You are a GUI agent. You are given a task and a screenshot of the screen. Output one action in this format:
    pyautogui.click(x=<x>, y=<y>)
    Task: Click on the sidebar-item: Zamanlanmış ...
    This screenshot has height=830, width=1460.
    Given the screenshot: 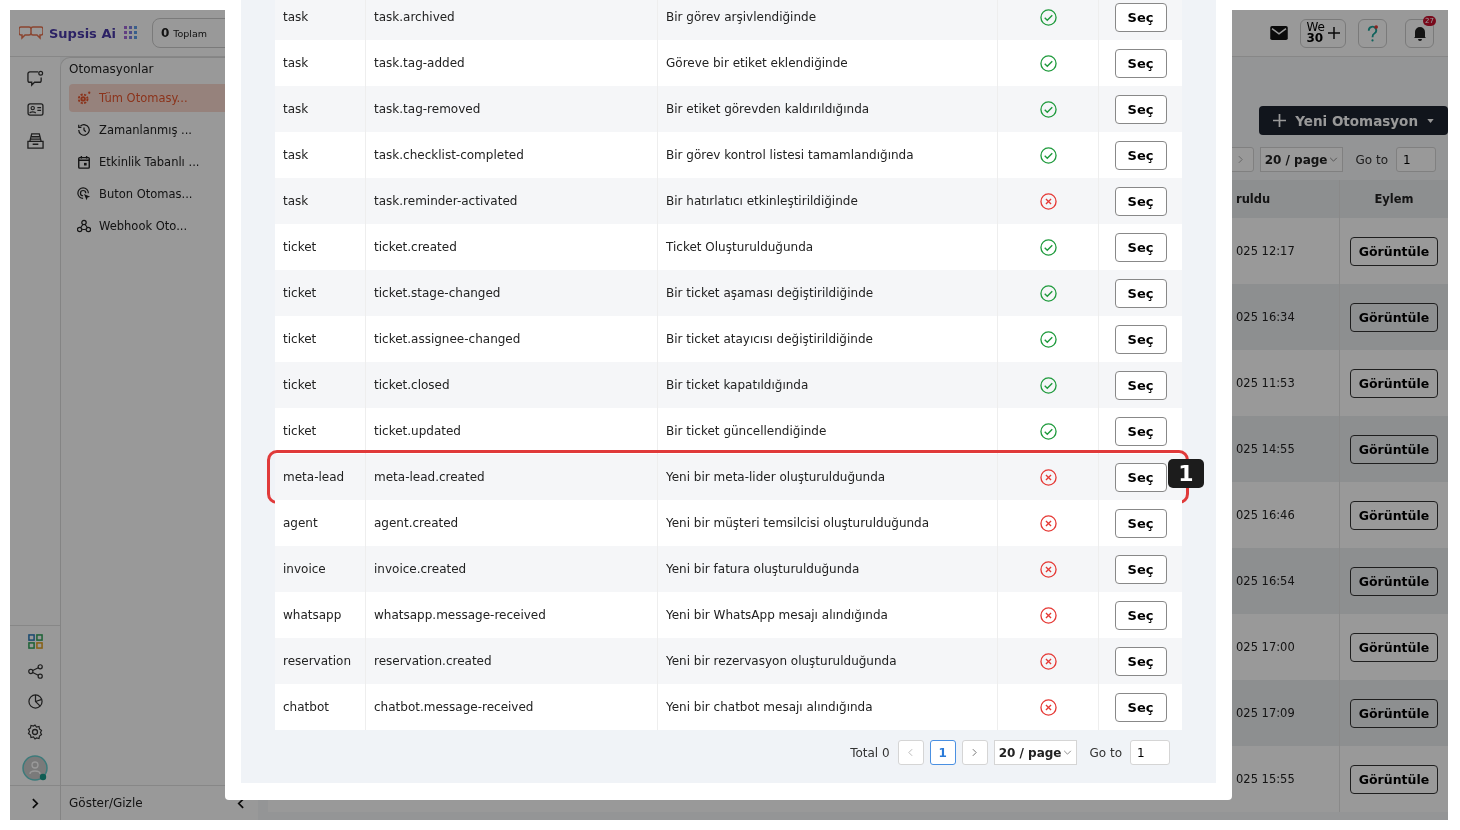 What is the action you would take?
    pyautogui.click(x=163, y=130)
    